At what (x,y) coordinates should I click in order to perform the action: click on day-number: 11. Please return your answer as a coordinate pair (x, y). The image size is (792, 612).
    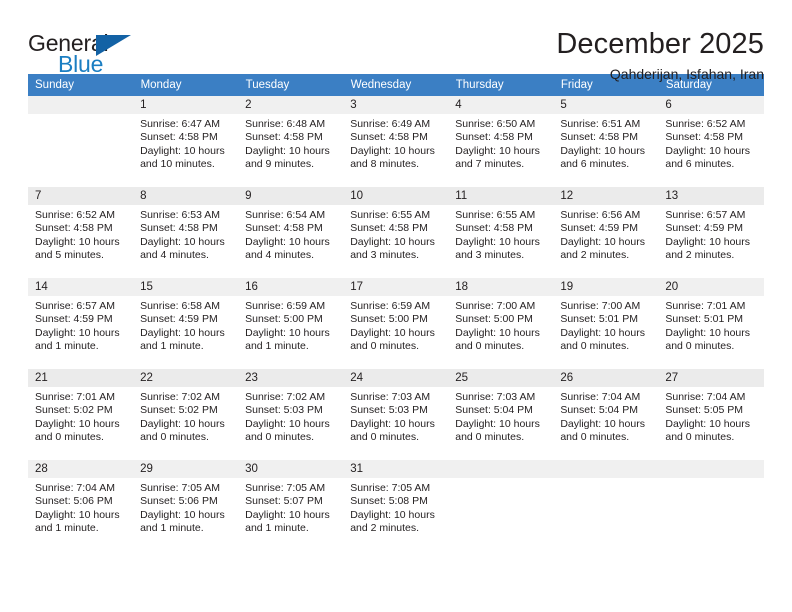
    Looking at the image, I should click on (501, 196).